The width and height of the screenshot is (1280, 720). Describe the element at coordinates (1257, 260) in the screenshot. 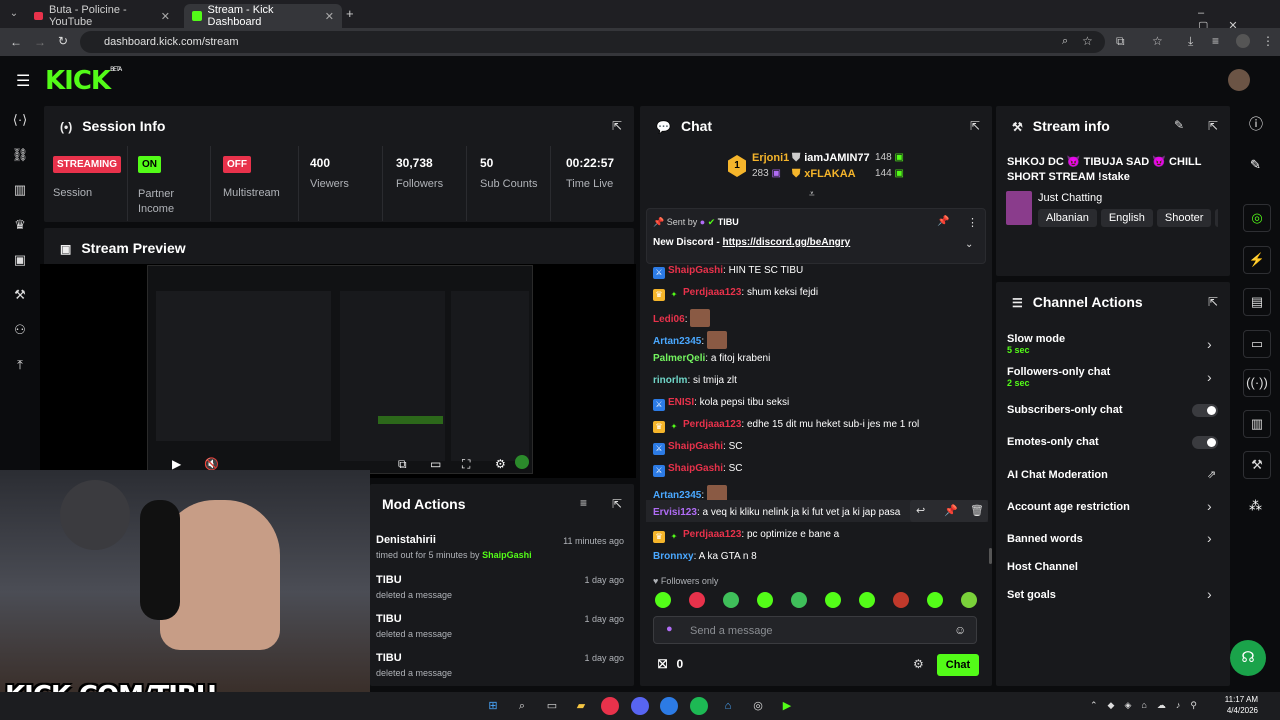

I see `lightning-icon: ⚡` at that location.